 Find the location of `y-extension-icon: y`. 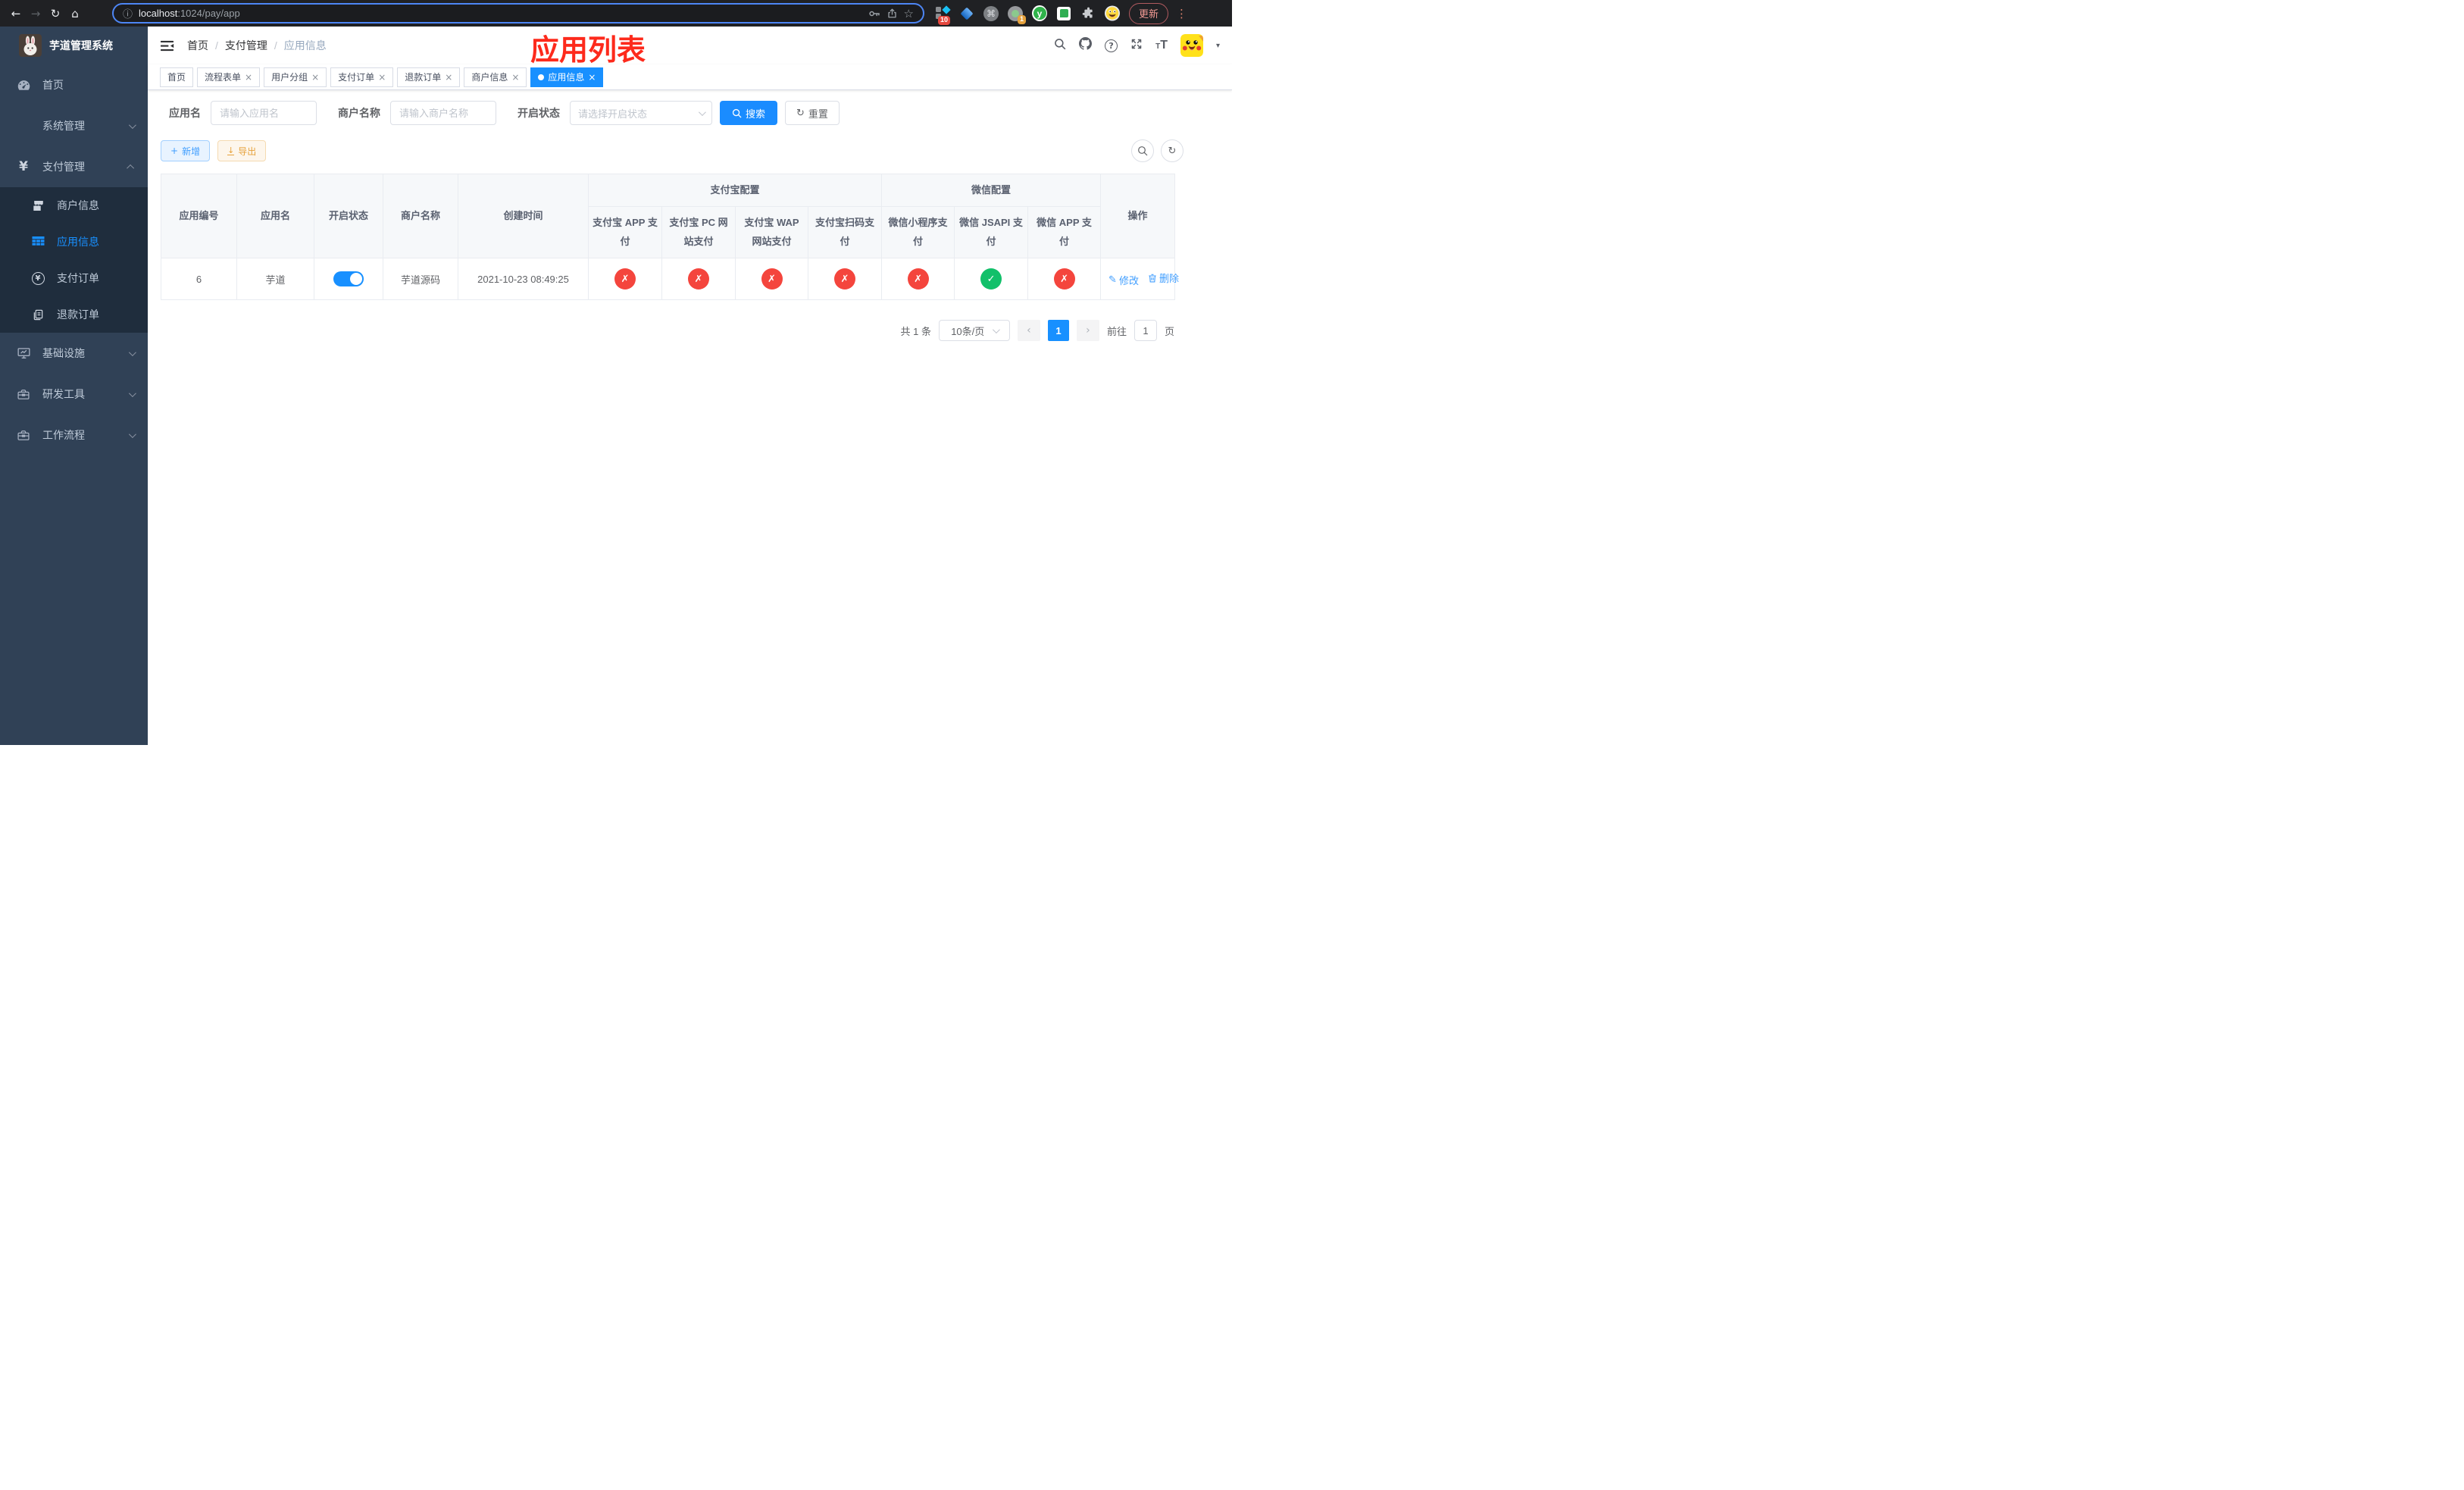

y-extension-icon: y is located at coordinates (1039, 13).